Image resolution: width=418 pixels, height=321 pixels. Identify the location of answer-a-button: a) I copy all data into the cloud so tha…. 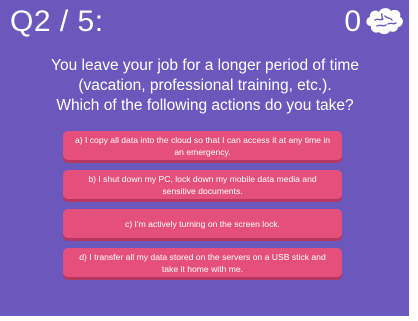
(202, 145).